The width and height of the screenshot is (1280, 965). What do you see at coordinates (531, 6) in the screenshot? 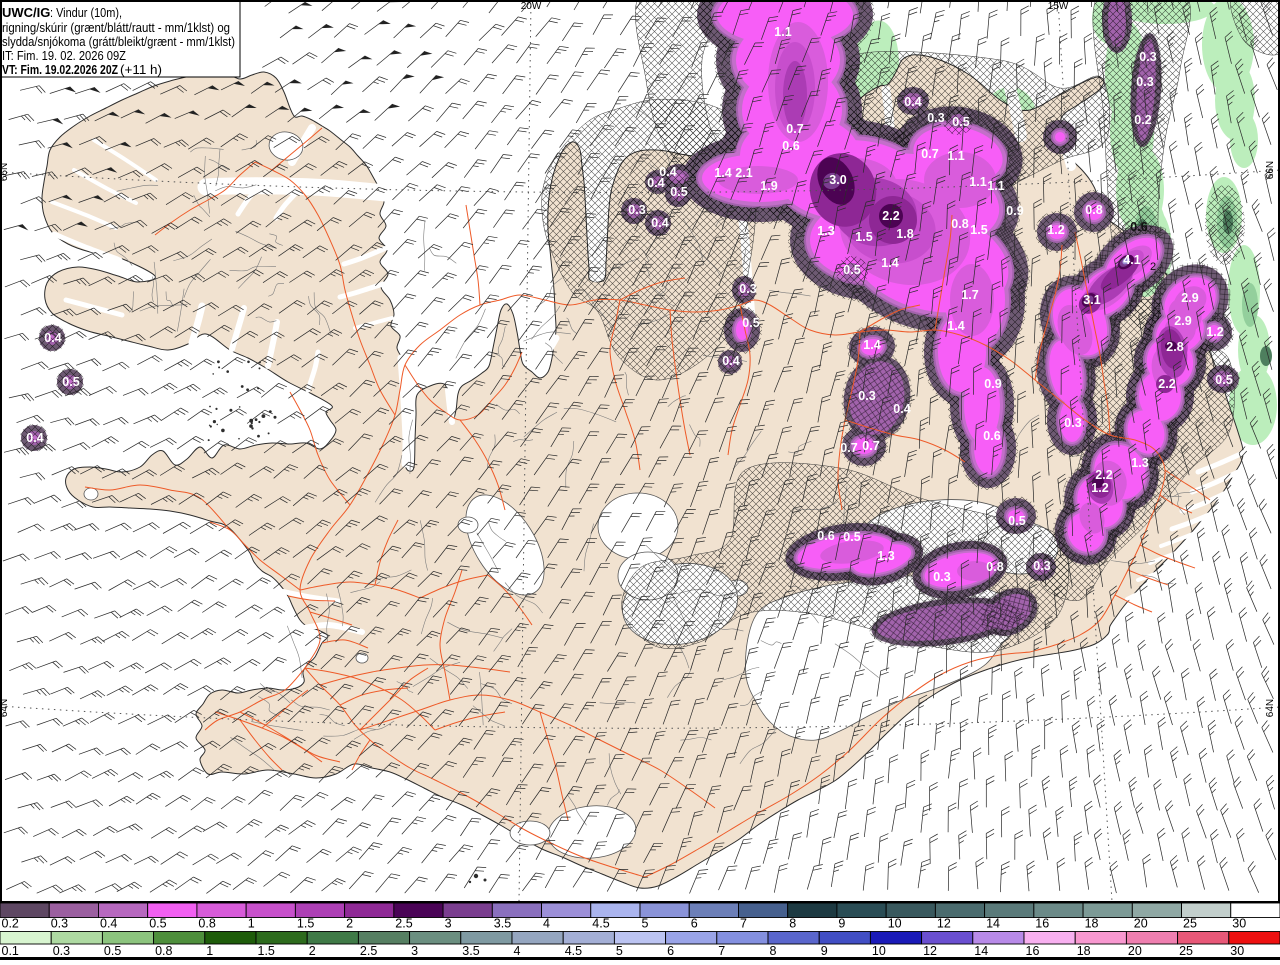
I see `svg-text: 20W` at bounding box center [531, 6].